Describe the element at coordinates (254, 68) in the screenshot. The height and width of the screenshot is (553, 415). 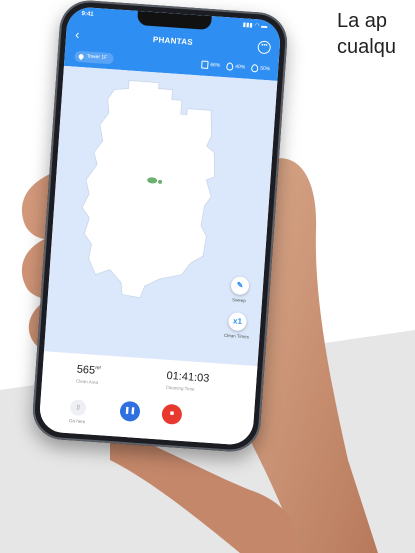
I see `dust-drop-icon` at that location.